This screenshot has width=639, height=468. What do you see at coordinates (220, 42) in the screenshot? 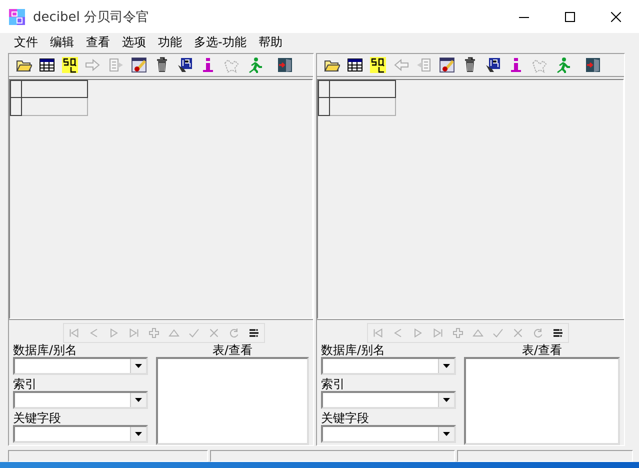
I see `menu-item: 多选-功能` at bounding box center [220, 42].